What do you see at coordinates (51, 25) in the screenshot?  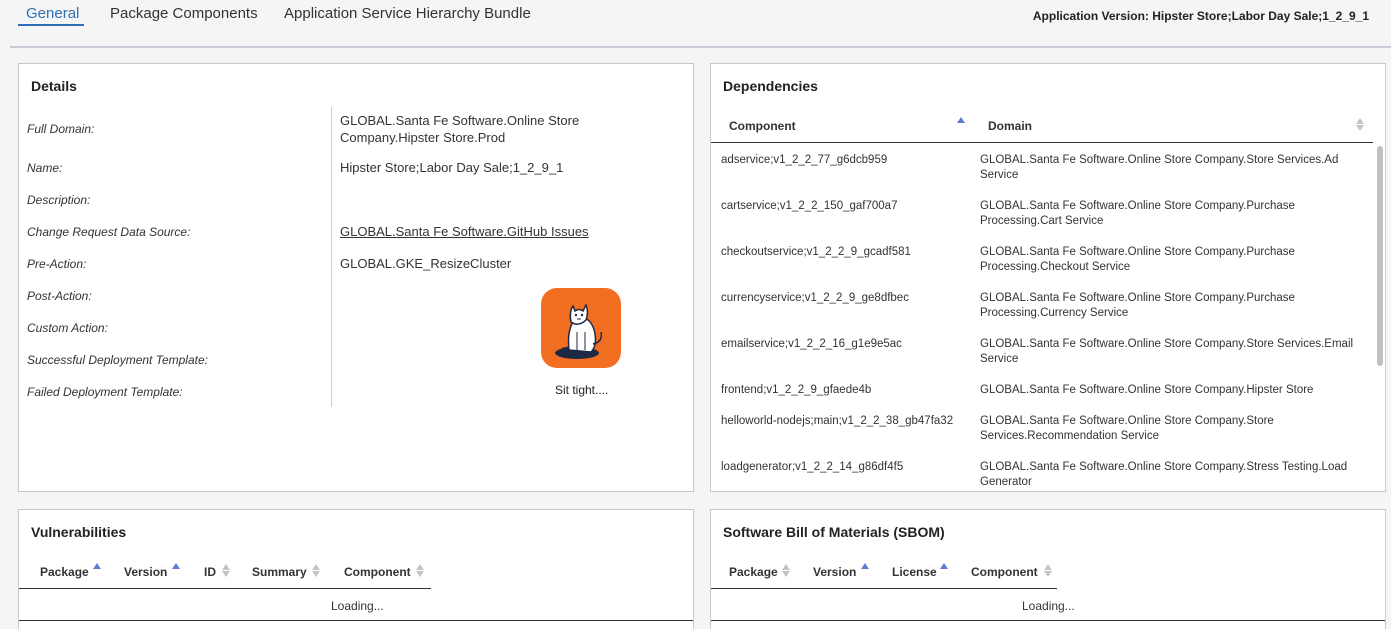 I see `active-tab-indicator` at bounding box center [51, 25].